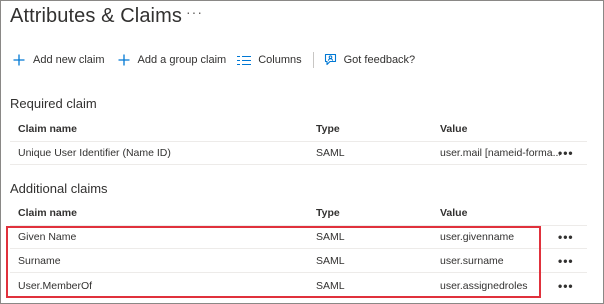 The height and width of the screenshot is (304, 604). What do you see at coordinates (94, 153) in the screenshot?
I see `claim-name-cell: Unique User Identifier (Name ID)` at bounding box center [94, 153].